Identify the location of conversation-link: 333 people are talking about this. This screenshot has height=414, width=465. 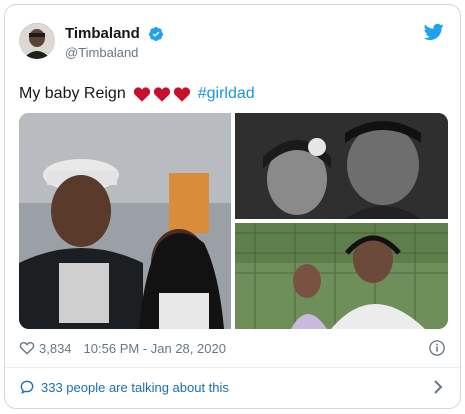
(232, 387).